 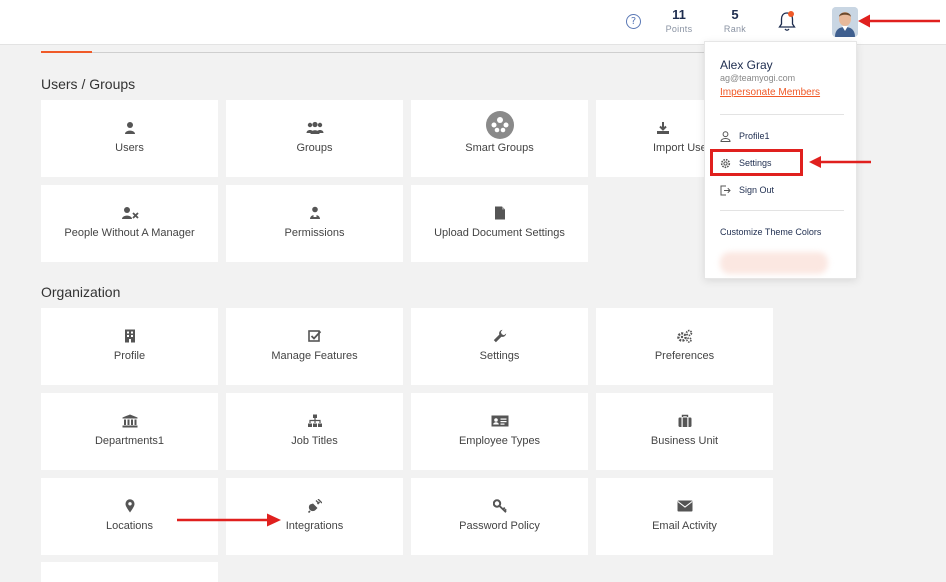 I want to click on group-icon, so click(x=314, y=127).